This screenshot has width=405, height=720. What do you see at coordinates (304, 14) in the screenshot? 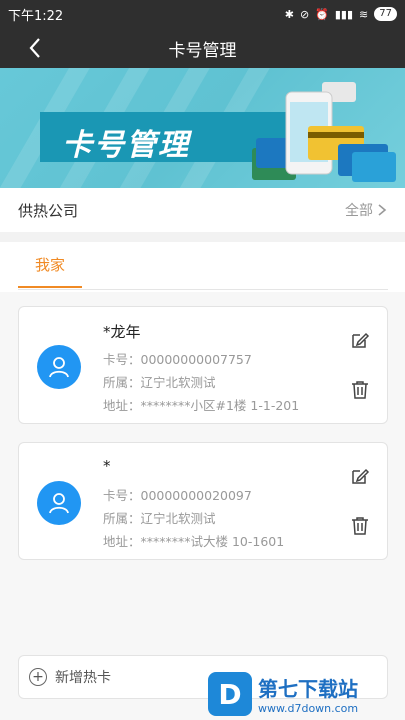
I see `mute-icon: ⊘` at bounding box center [304, 14].